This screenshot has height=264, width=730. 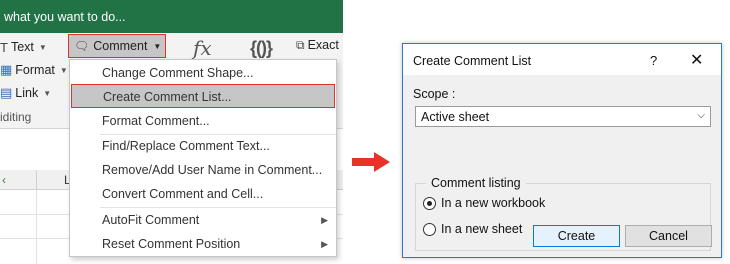 I want to click on link-button: ▤ Link ▼, so click(x=25, y=93).